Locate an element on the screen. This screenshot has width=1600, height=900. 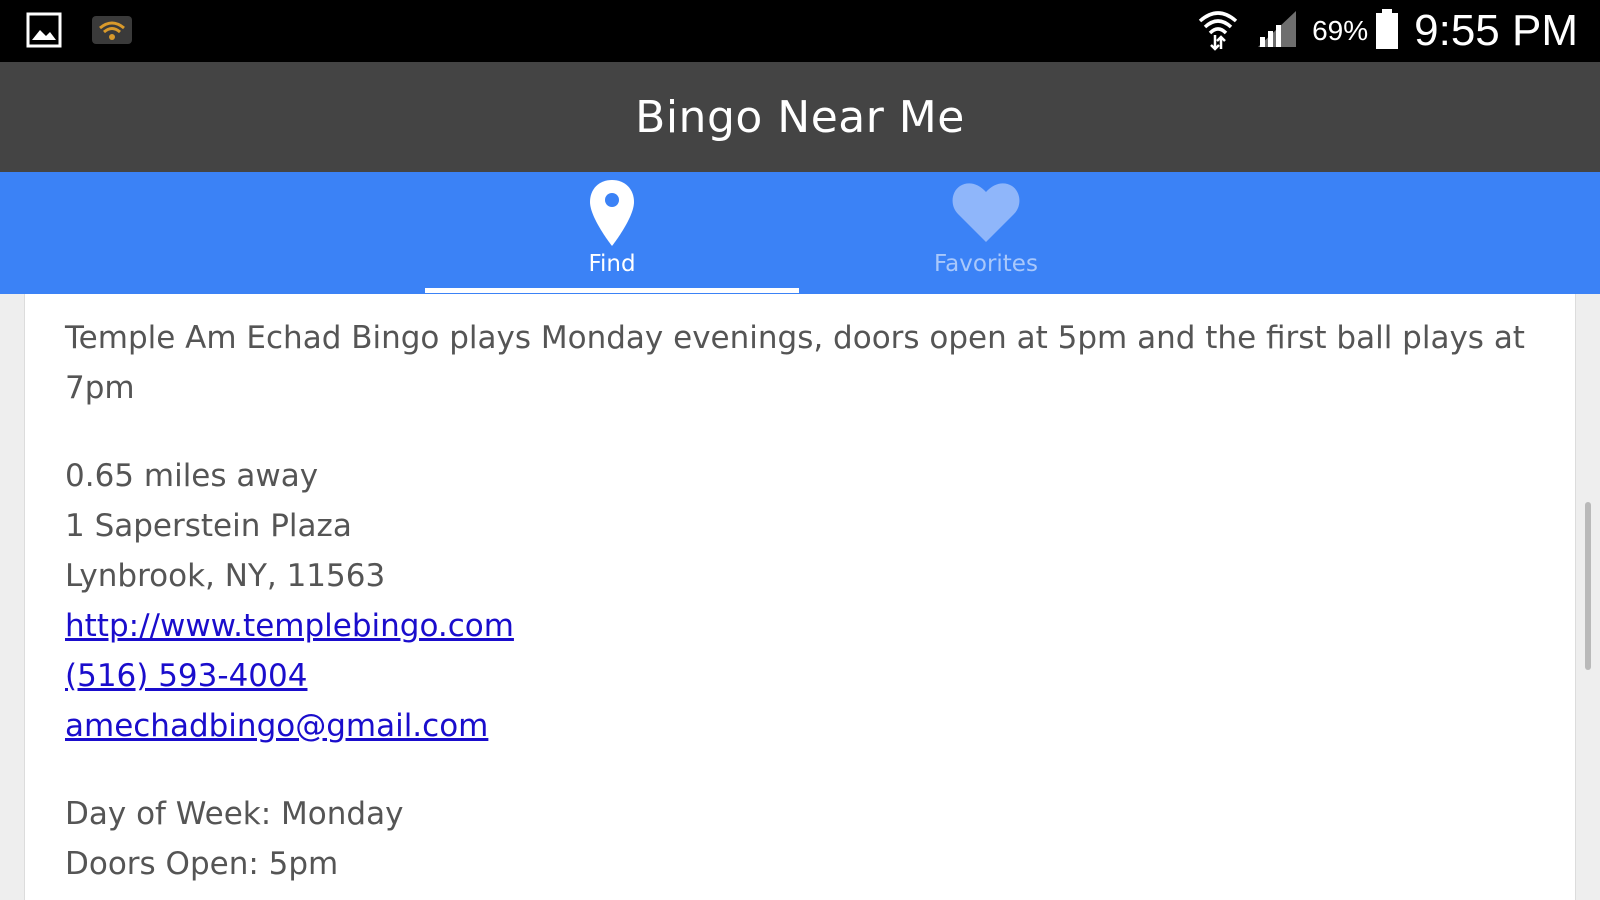
phone-link: (516) 593-4004 is located at coordinates (795, 676).